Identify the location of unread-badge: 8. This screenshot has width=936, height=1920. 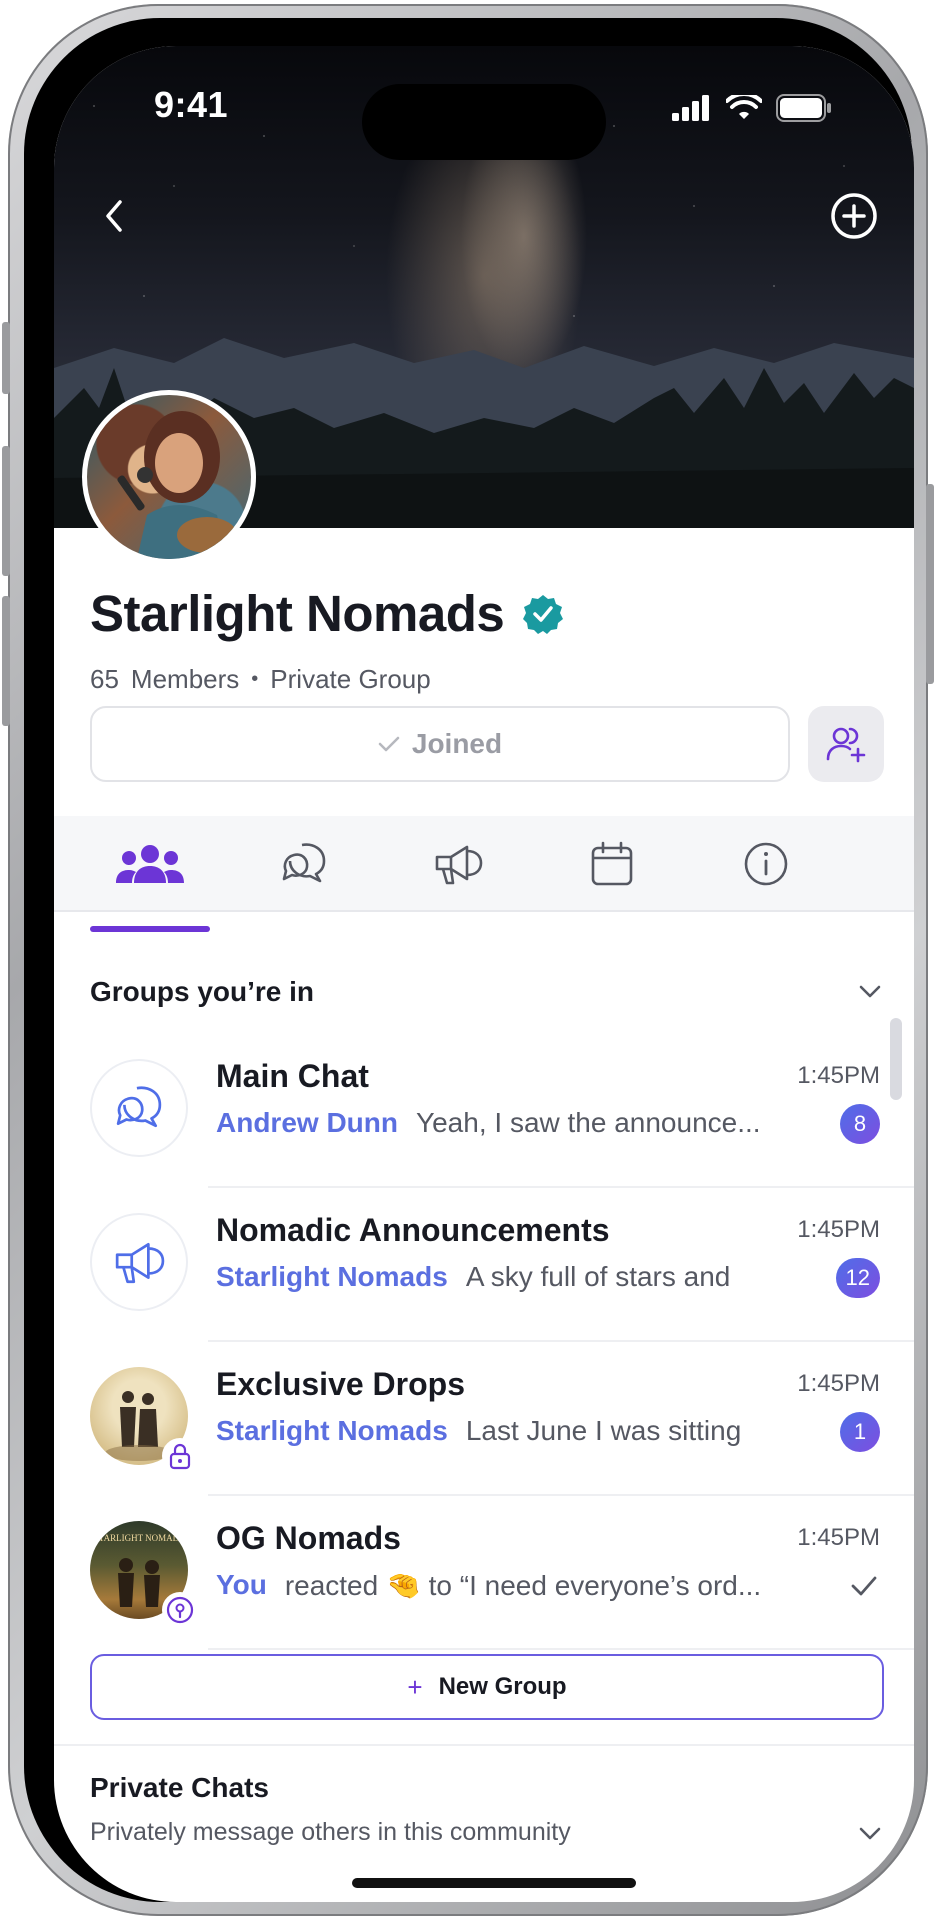
(860, 1124).